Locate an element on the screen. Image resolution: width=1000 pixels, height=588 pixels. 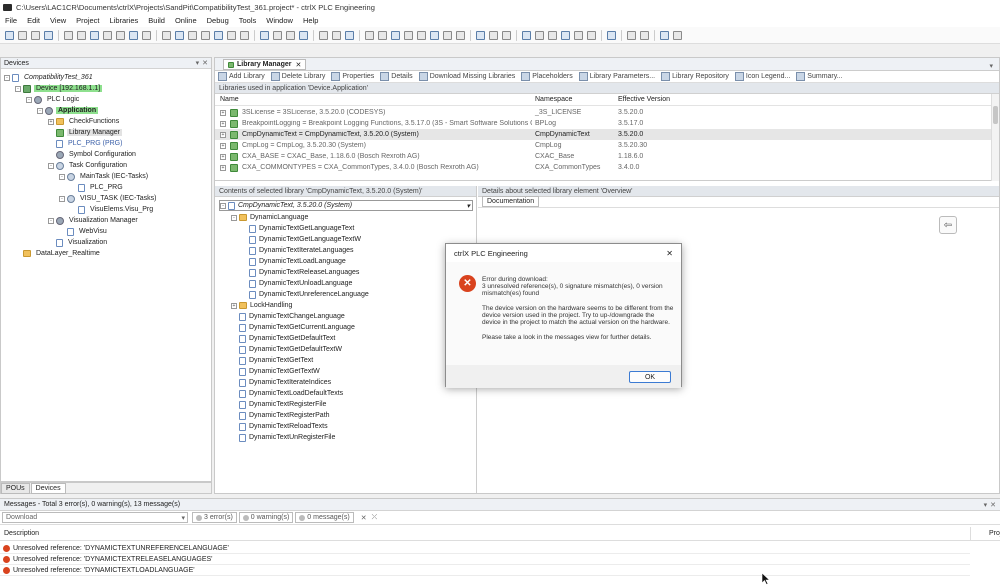
contents-item: DynamicTextGetDefaultText is located at coordinates (283, 338).